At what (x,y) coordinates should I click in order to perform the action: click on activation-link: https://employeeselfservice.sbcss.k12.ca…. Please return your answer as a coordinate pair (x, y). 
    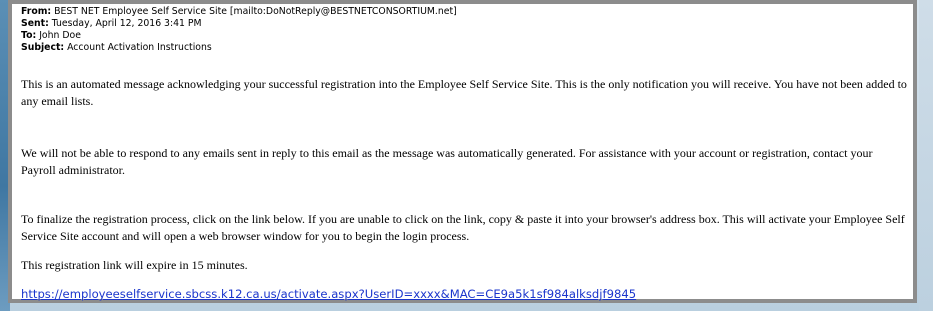
    Looking at the image, I should click on (328, 294).